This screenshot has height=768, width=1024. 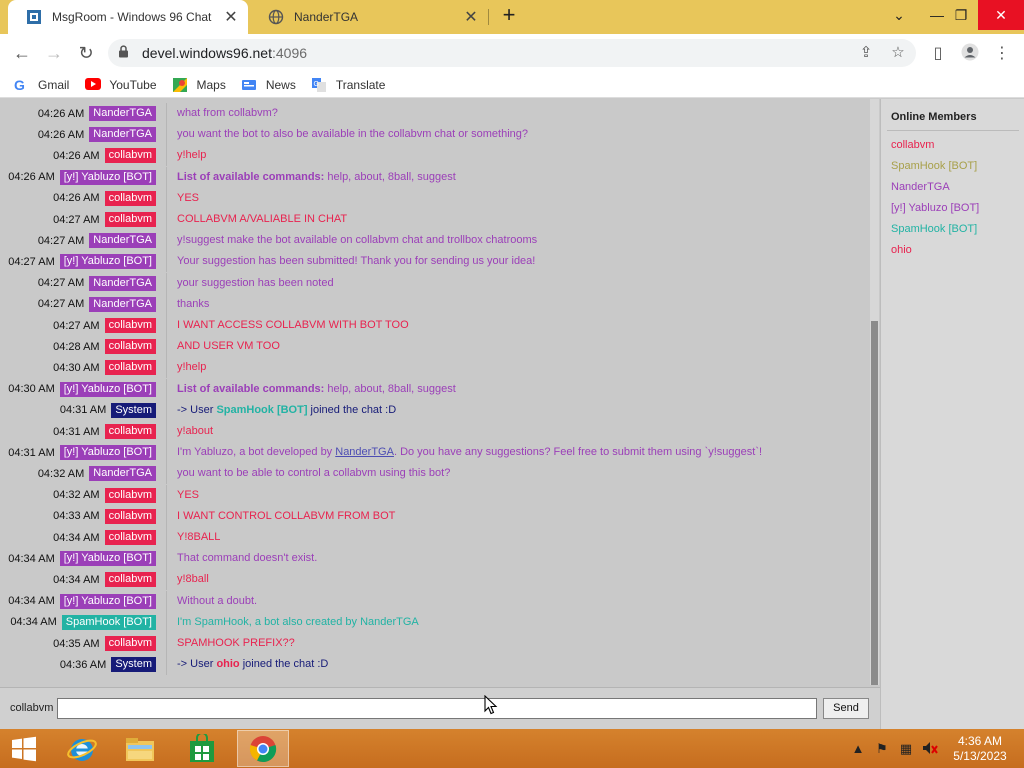 I want to click on message-link: NanderTGA, so click(x=364, y=452).